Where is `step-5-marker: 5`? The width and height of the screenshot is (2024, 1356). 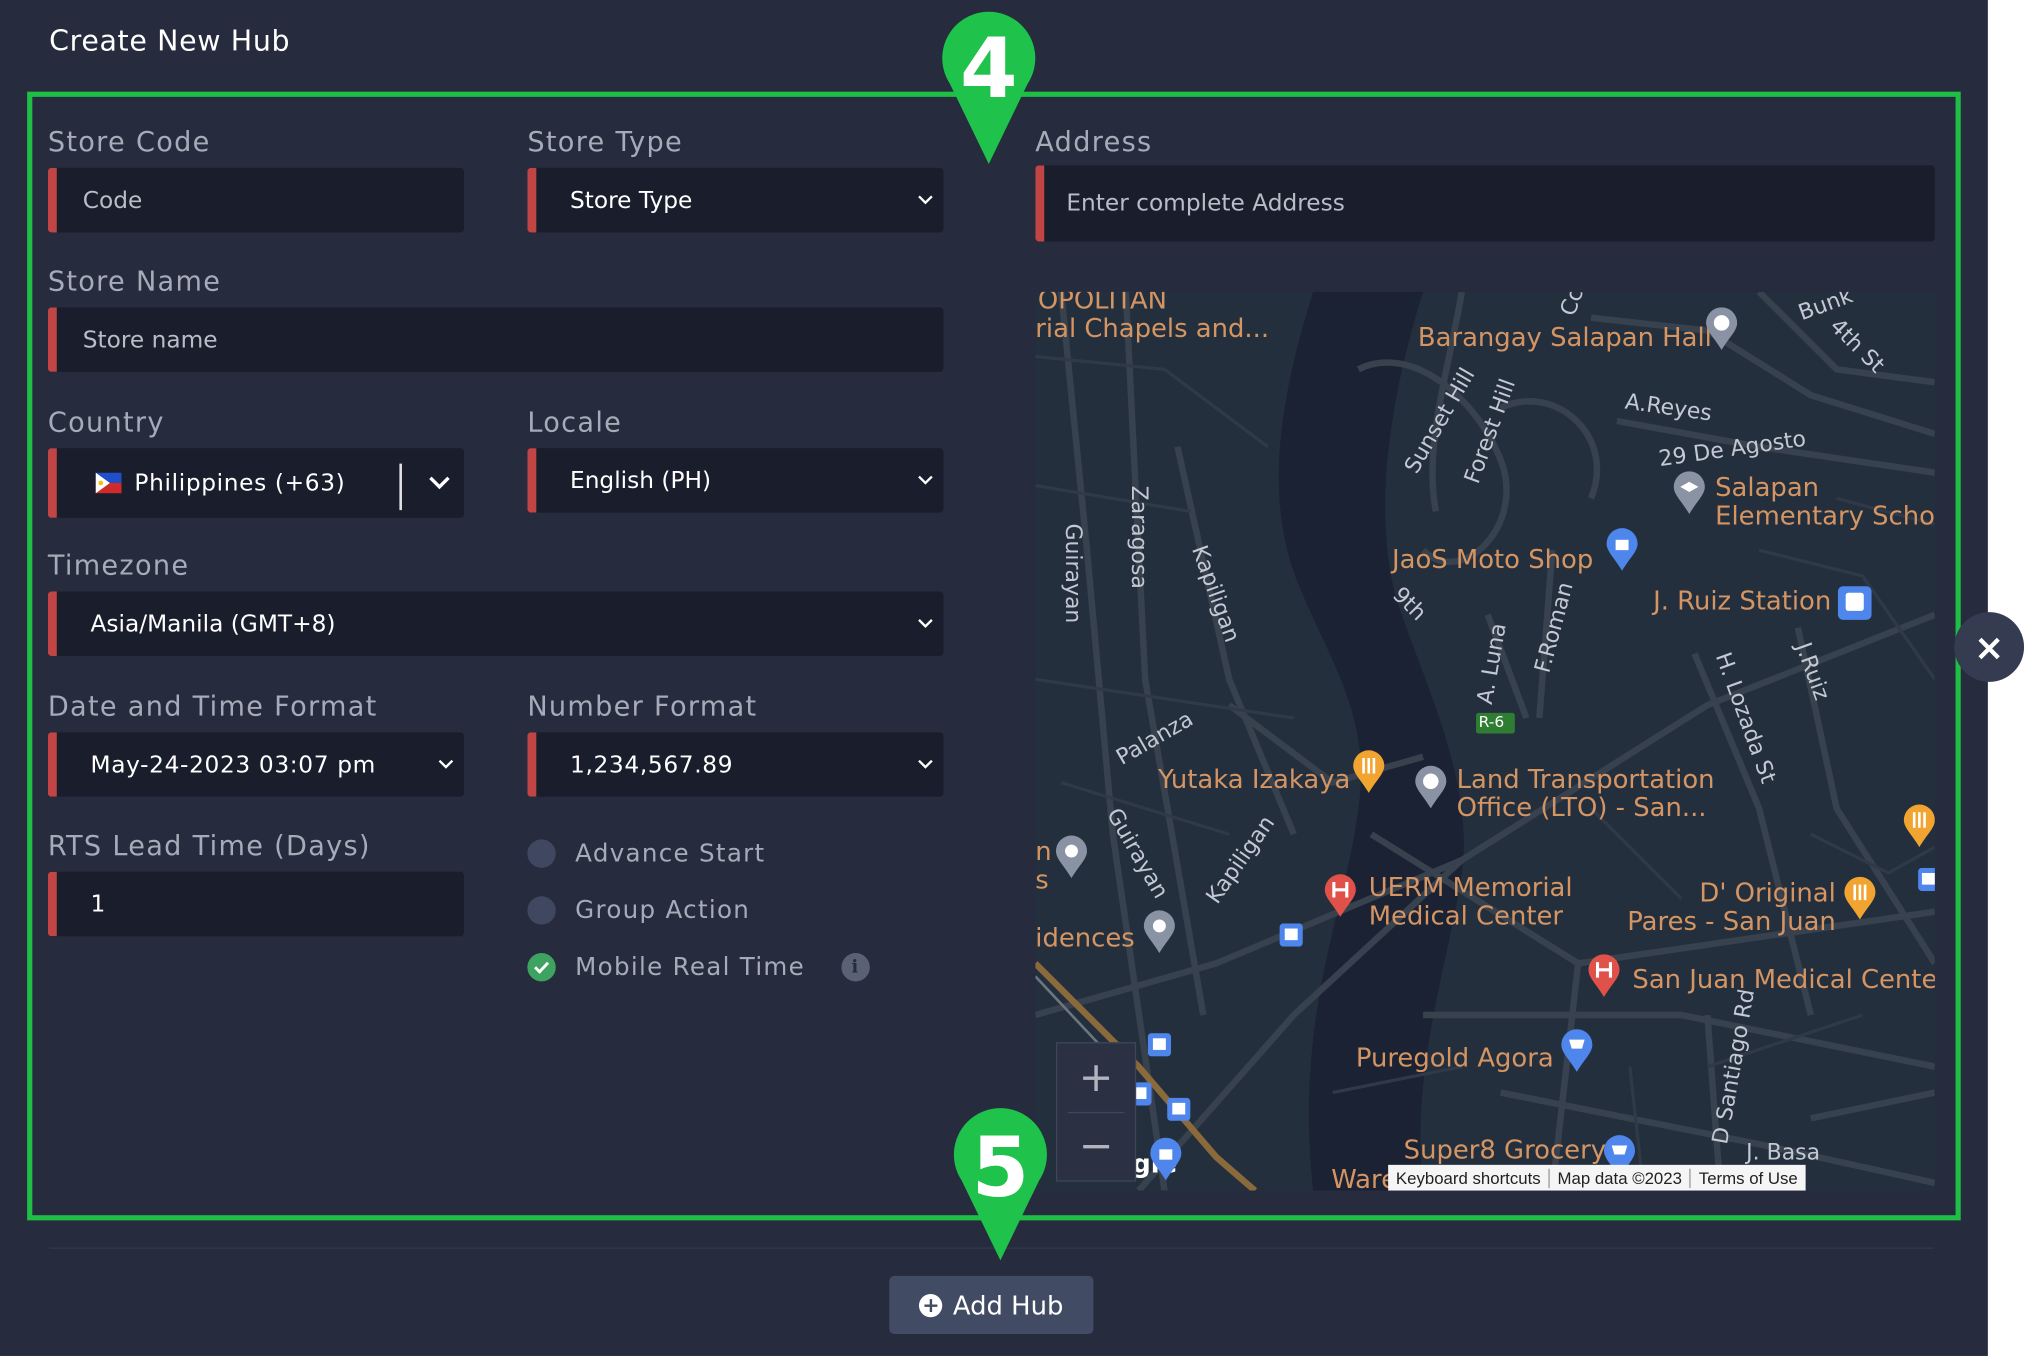
step-5-marker: 5 is located at coordinates (1000, 1184).